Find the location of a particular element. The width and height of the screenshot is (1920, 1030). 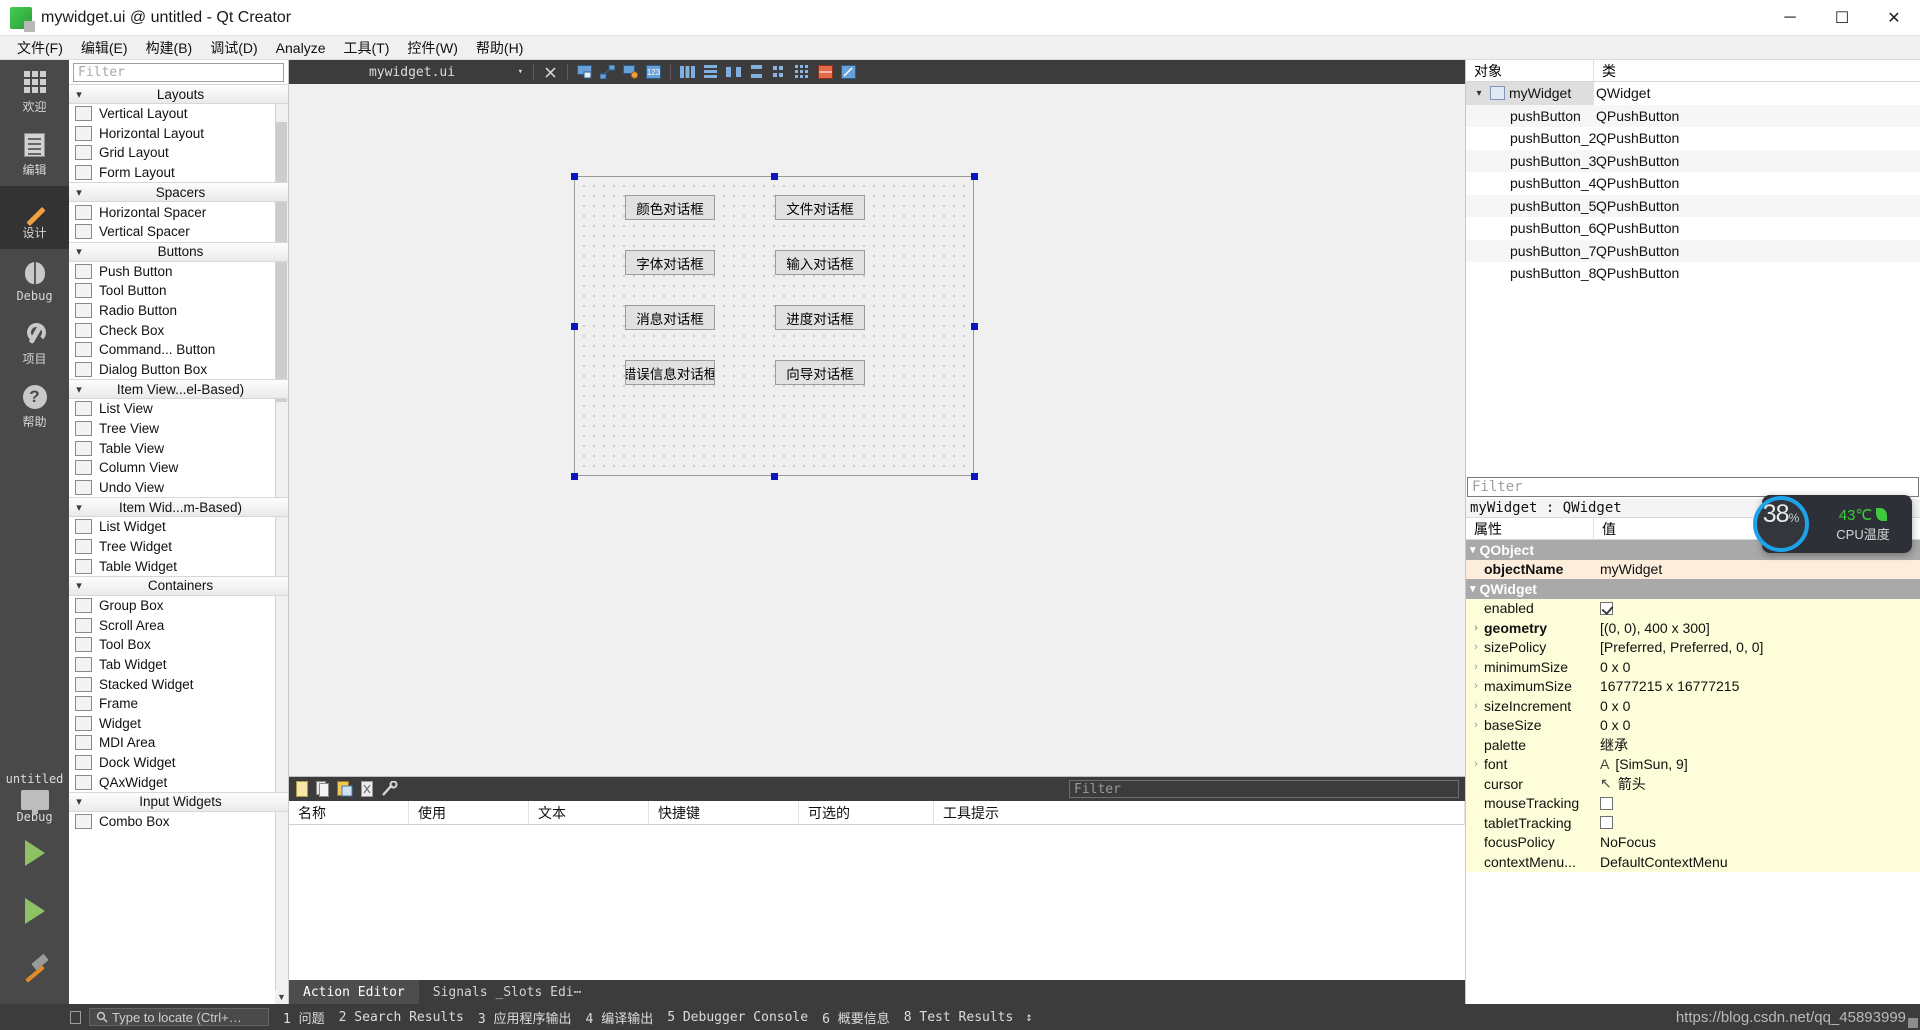

paste-action-icon is located at coordinates (345, 789).